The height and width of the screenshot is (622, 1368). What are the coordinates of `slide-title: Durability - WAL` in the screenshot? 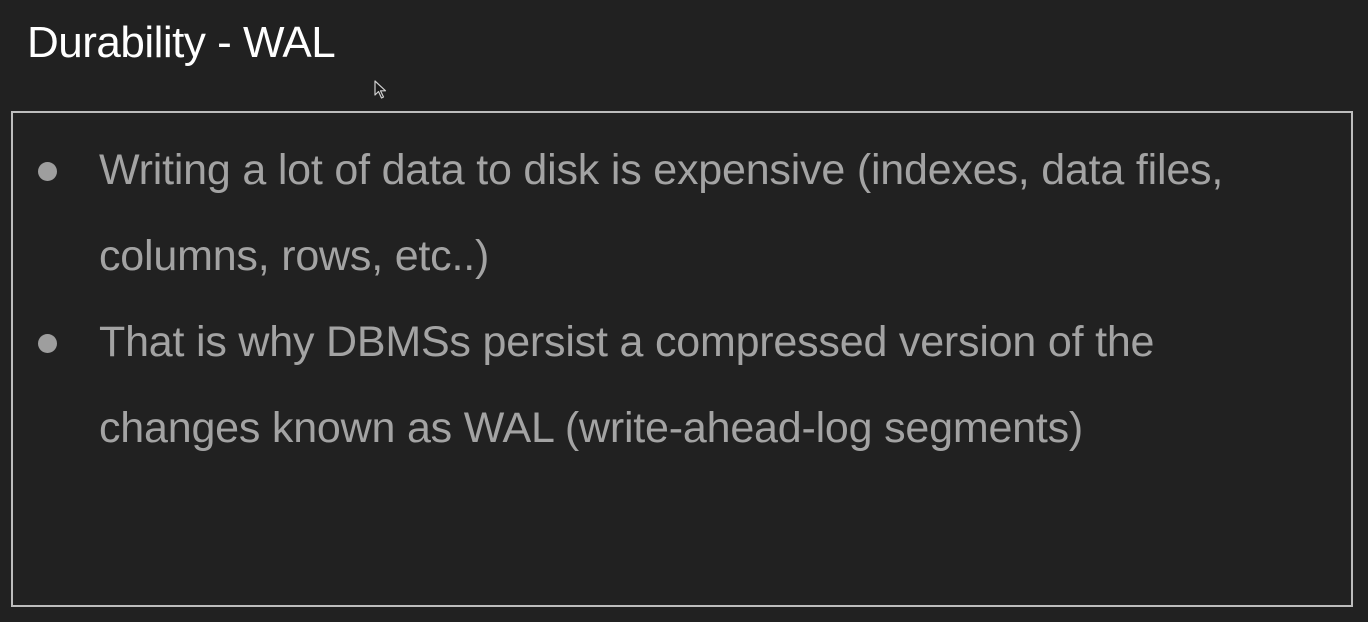 It's located at (181, 42).